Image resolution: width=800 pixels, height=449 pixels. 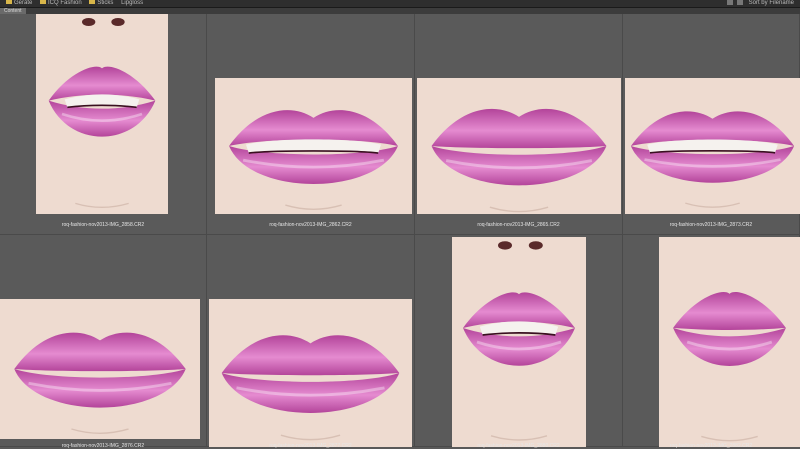 I want to click on sort-menu: Sort by Filename, so click(x=771, y=3).